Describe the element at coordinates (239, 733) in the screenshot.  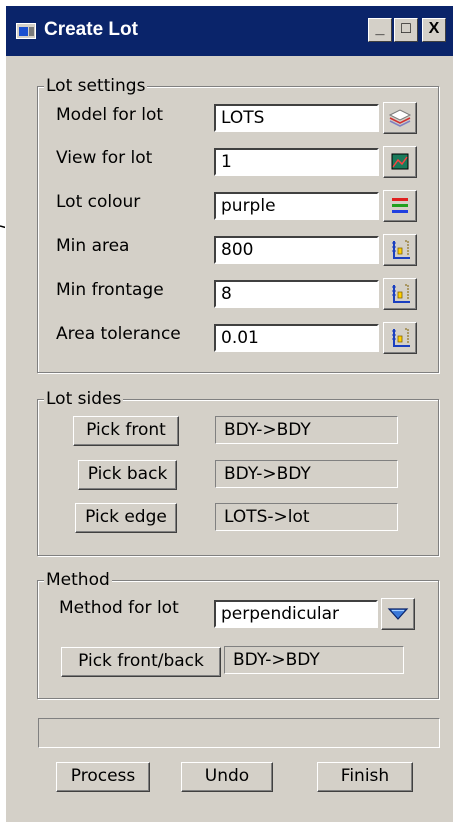
I see `status-bar` at that location.